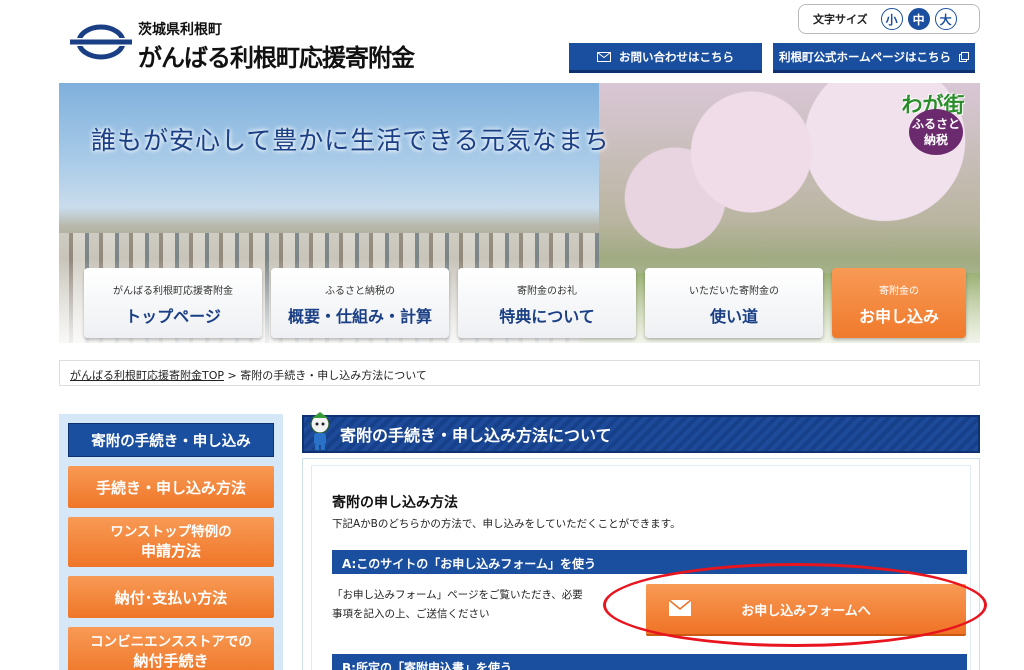  I want to click on nav-tab-overview: ふるさと納税の 概要・仕組み・計算, so click(360, 303).